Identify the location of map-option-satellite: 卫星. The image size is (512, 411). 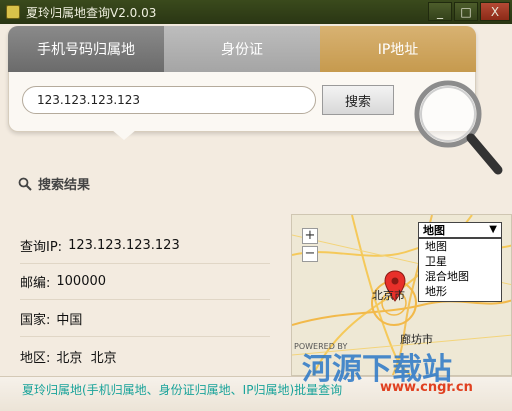
(460, 261).